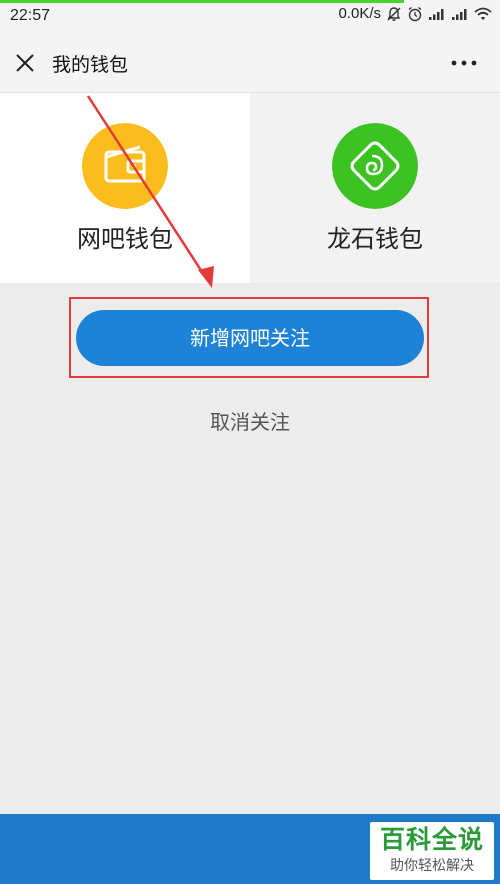  I want to click on alarm-icon, so click(415, 13).